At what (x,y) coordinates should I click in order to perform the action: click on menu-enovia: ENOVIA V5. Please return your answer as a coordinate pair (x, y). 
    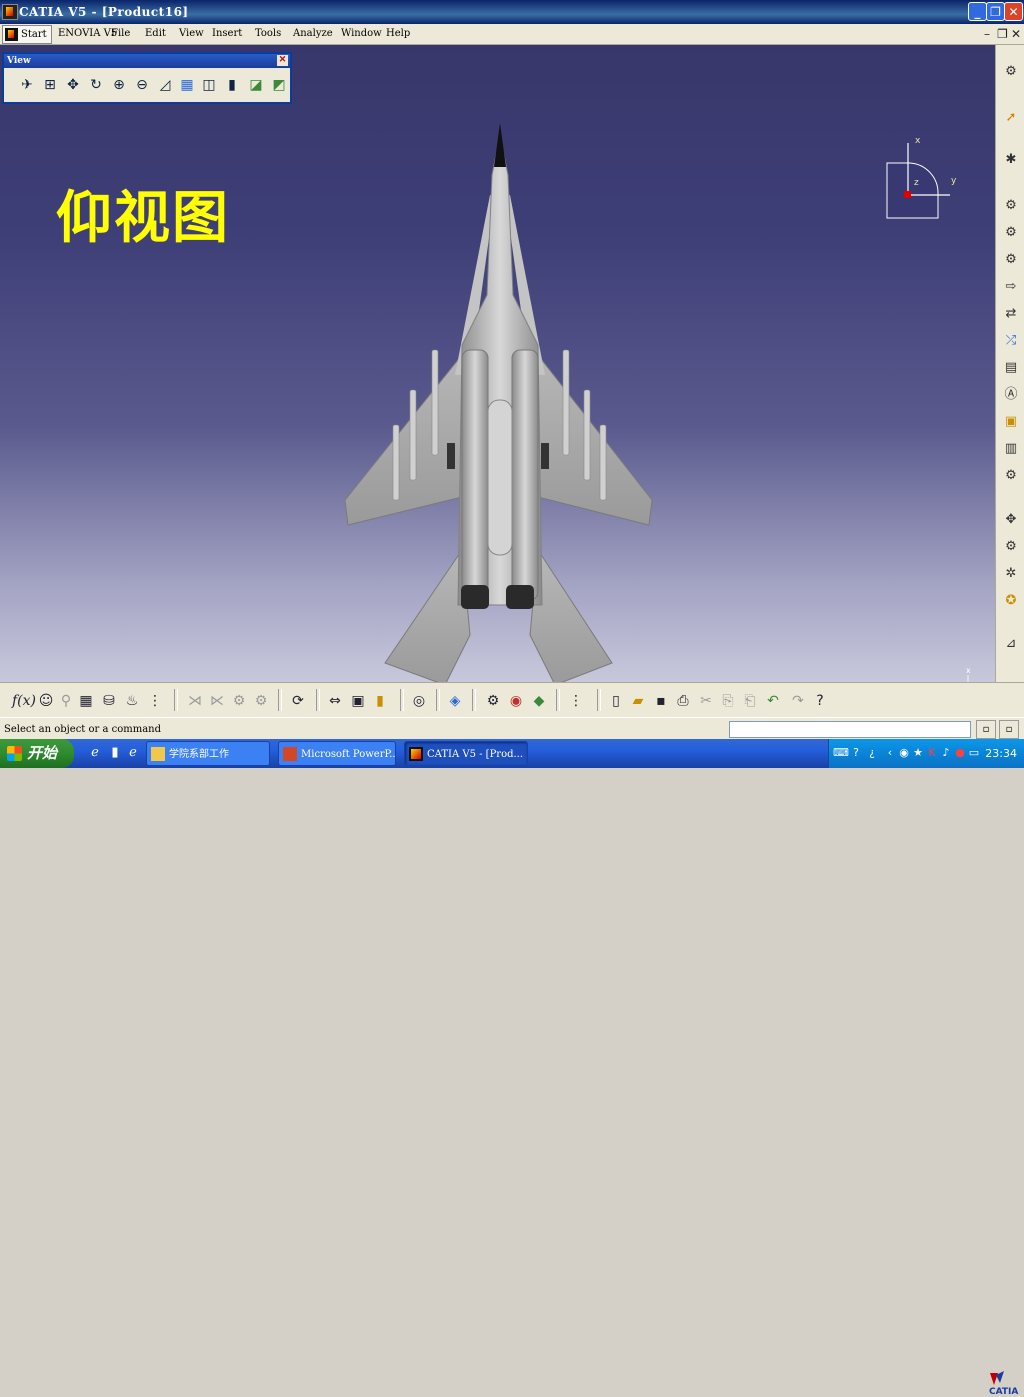
    Looking at the image, I should click on (87, 33).